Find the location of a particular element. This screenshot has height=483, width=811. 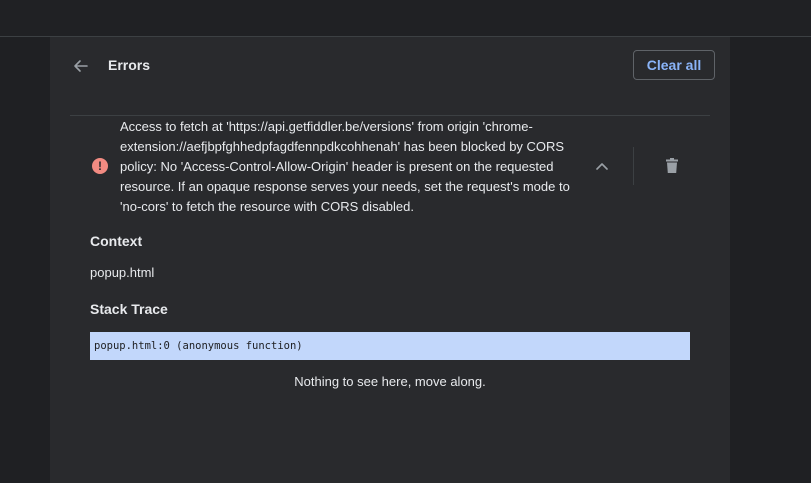

stack-trace-line: popup.html:0 (anonymous function) is located at coordinates (390, 346).